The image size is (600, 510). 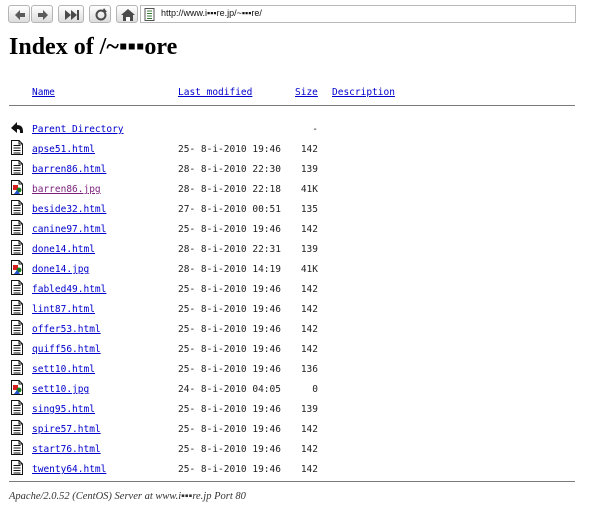 What do you see at coordinates (69, 289) in the screenshot?
I see `file-link: fabled49.html` at bounding box center [69, 289].